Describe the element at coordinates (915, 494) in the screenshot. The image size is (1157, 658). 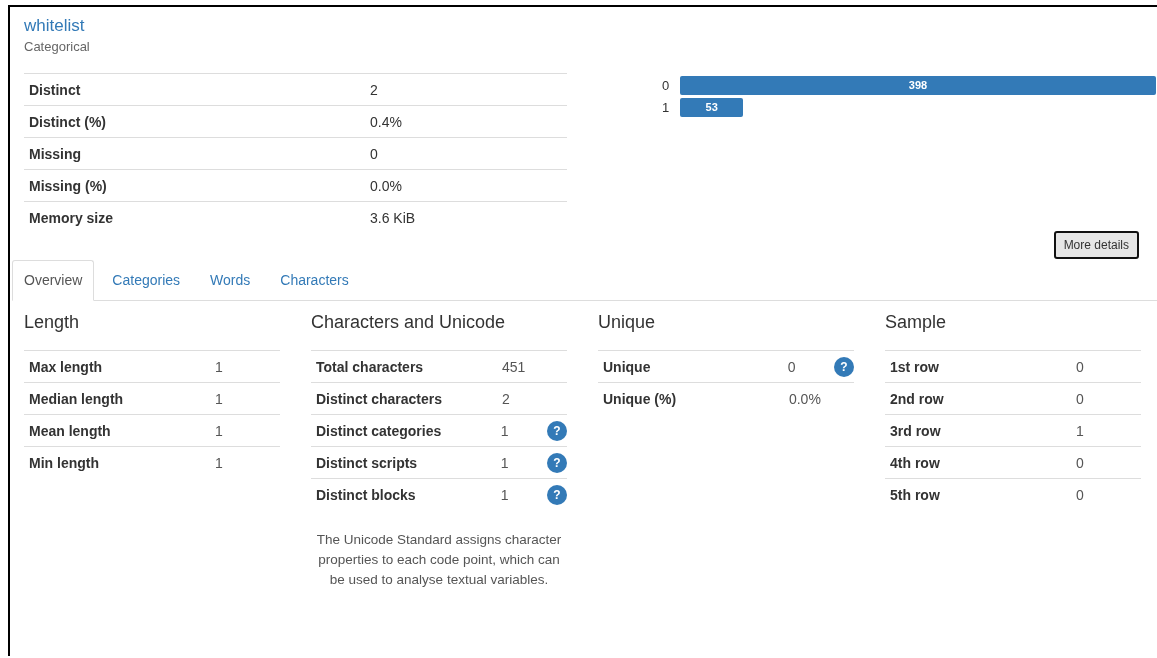
I see `row-label: 5th row` at that location.